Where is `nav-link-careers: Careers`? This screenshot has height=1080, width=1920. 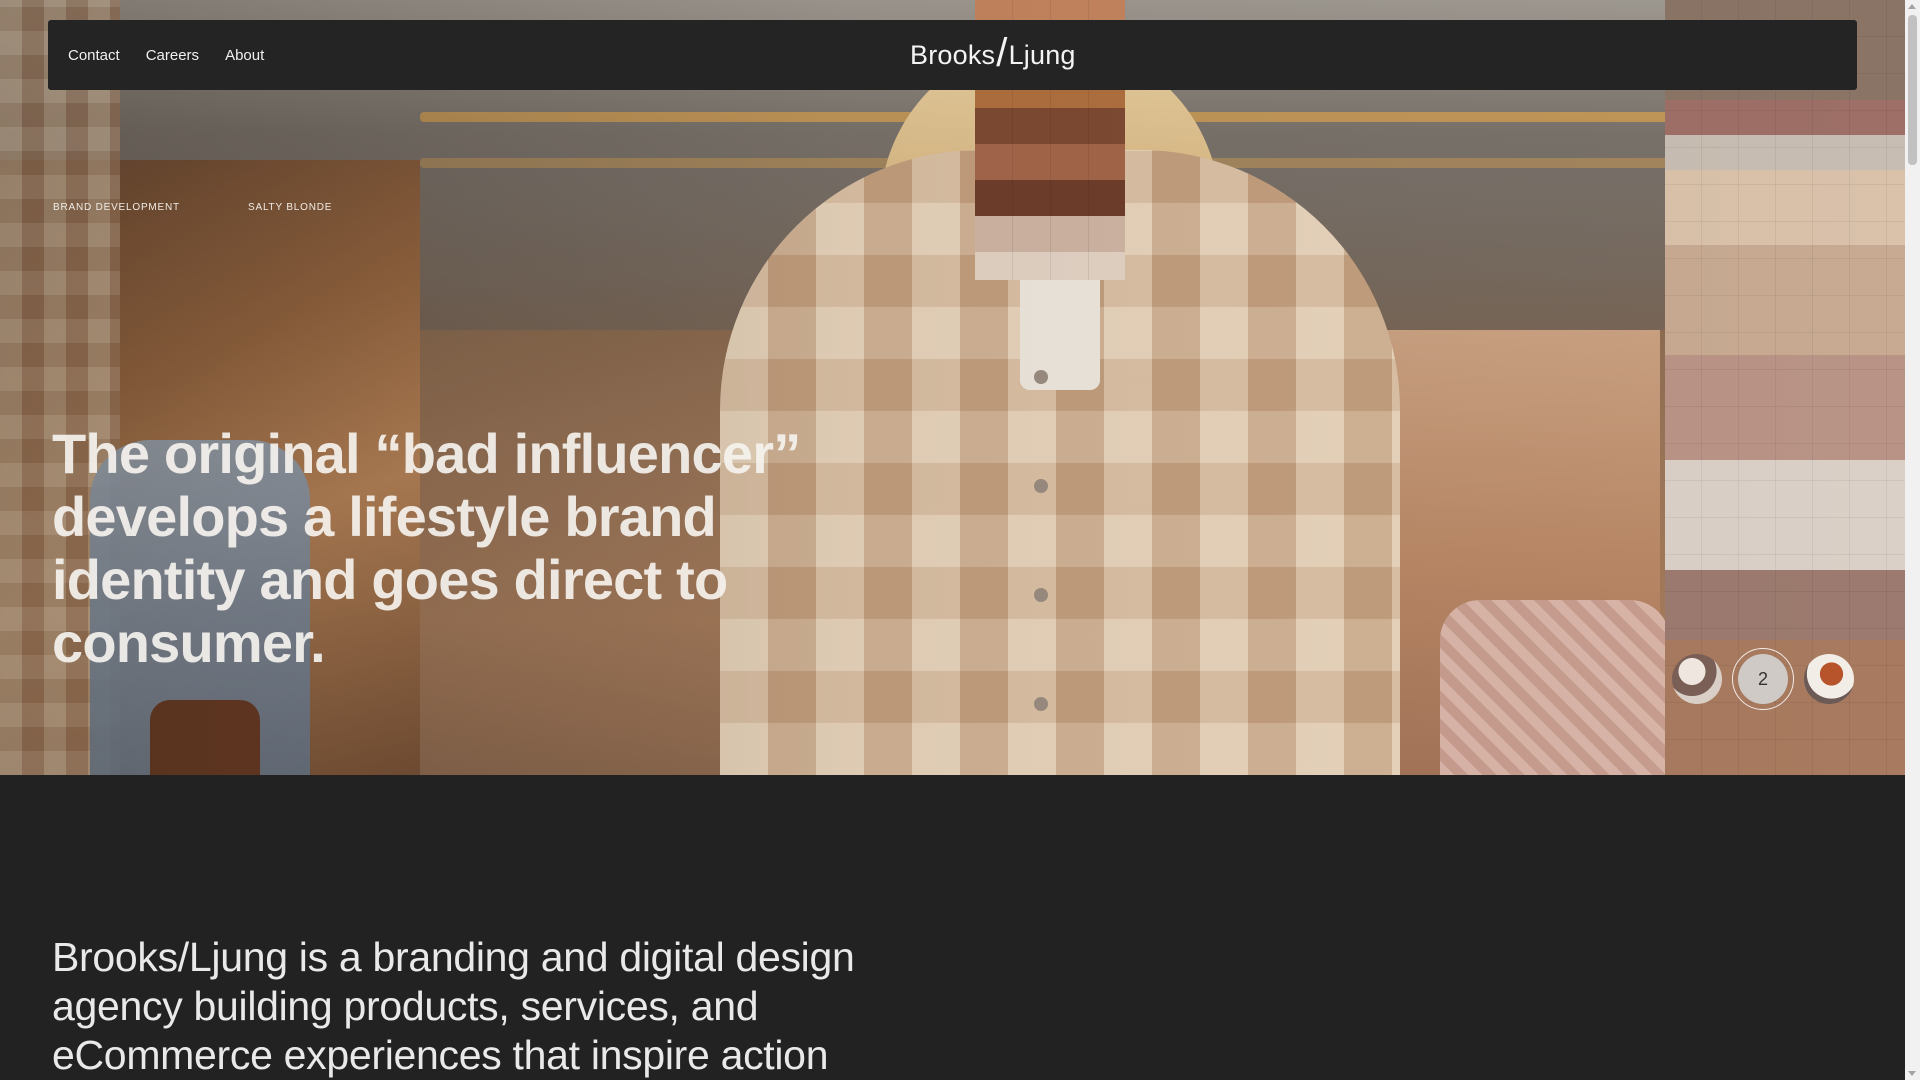
nav-link-careers: Careers is located at coordinates (172, 55).